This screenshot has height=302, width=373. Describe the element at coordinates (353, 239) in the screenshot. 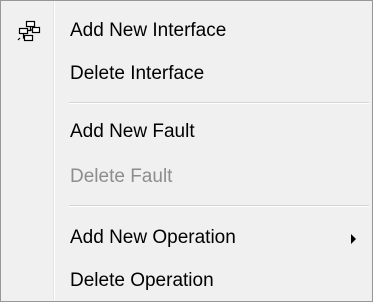

I see `submenu-arrow-icon` at that location.